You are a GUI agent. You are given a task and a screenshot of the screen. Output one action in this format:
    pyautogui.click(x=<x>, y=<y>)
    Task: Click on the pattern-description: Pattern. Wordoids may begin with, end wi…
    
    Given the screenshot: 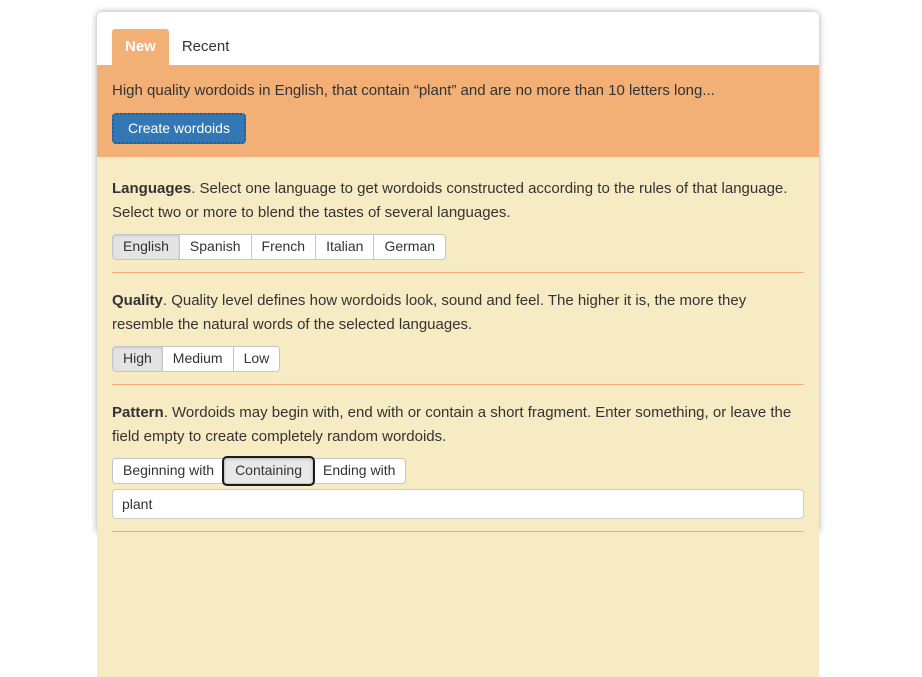 What is the action you would take?
    pyautogui.click(x=458, y=425)
    